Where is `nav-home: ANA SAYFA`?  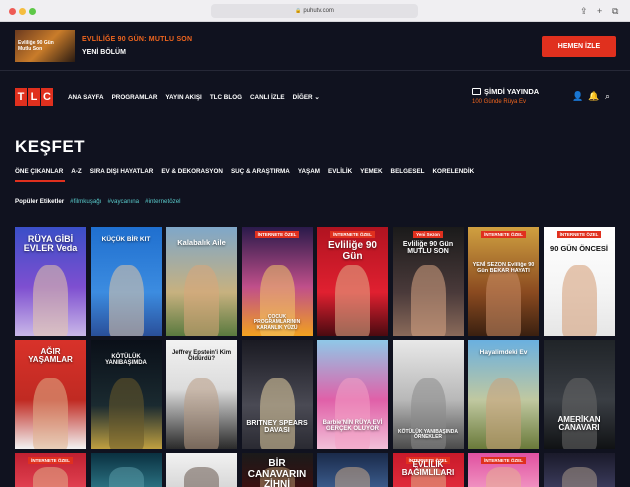 nav-home: ANA SAYFA is located at coordinates (86, 97).